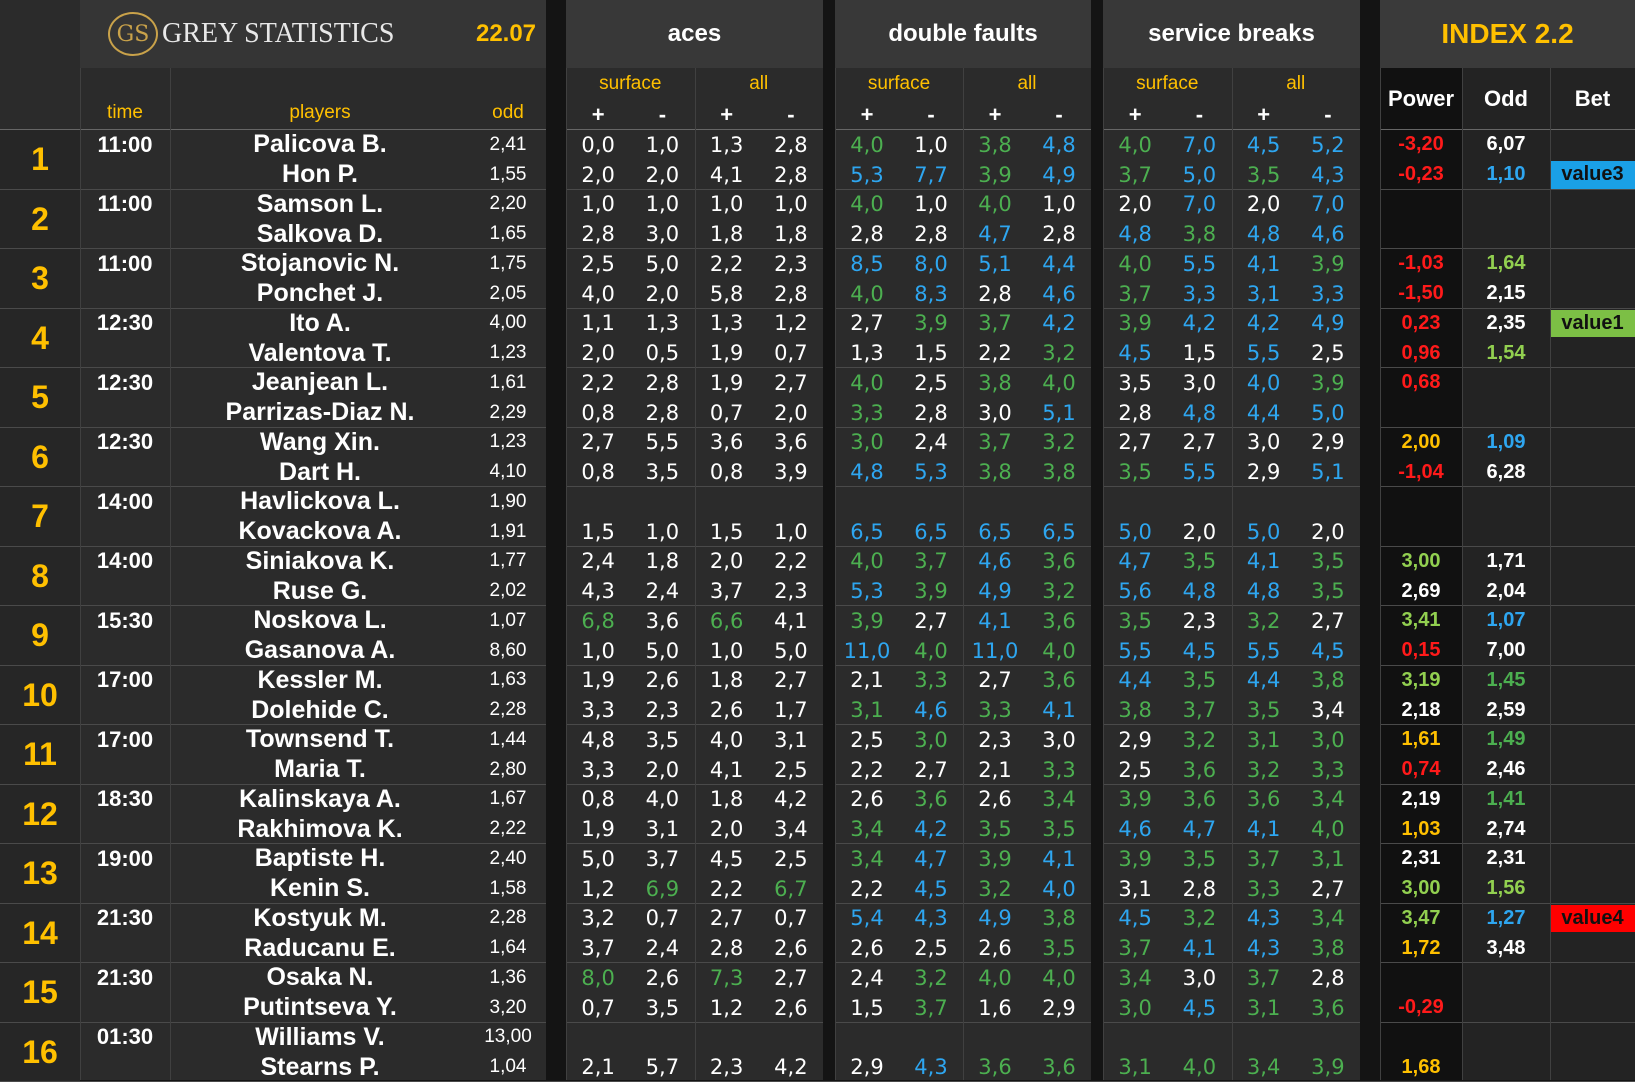 The height and width of the screenshot is (1082, 1635). Describe the element at coordinates (320, 740) in the screenshot. I see `player-name: Townsend T.` at that location.